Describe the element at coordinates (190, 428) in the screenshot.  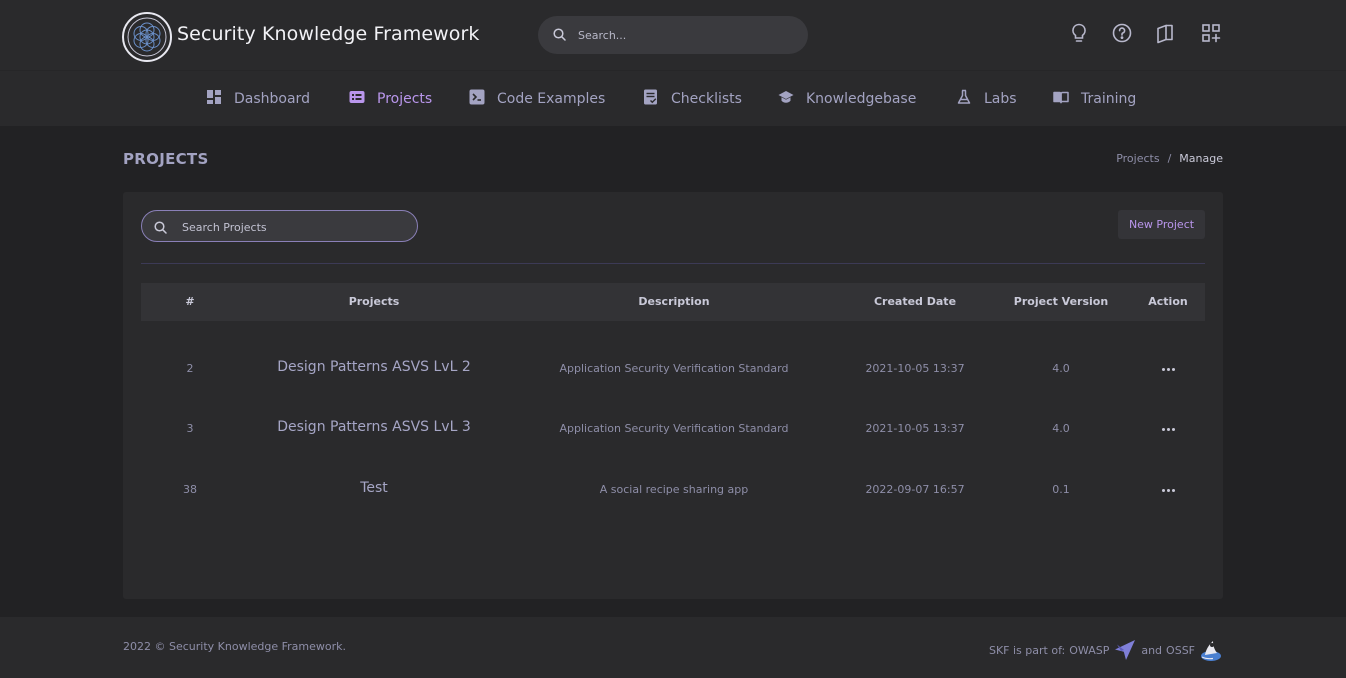
I see `project-id: 3` at that location.